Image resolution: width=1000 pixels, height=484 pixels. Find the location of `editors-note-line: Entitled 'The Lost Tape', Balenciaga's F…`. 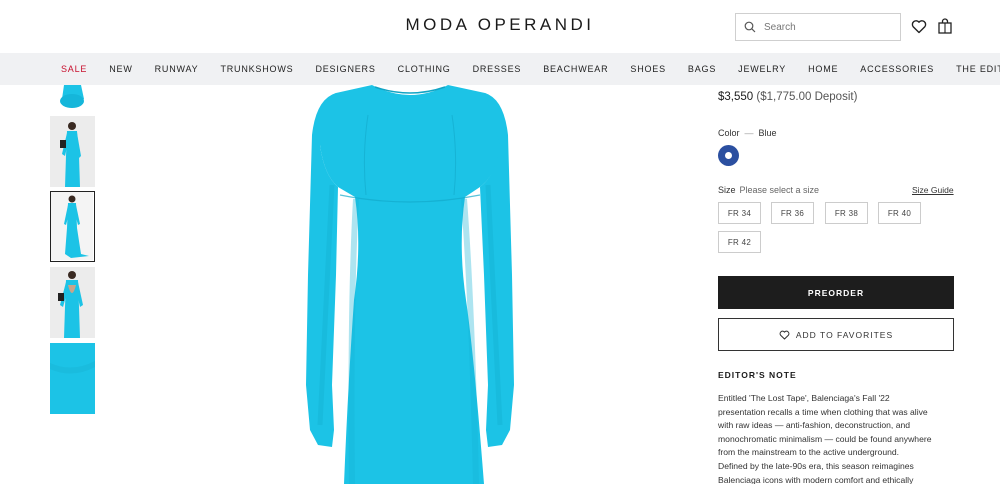

editors-note-line: Entitled 'The Lost Tape', Balenciaga's F… is located at coordinates (804, 398).